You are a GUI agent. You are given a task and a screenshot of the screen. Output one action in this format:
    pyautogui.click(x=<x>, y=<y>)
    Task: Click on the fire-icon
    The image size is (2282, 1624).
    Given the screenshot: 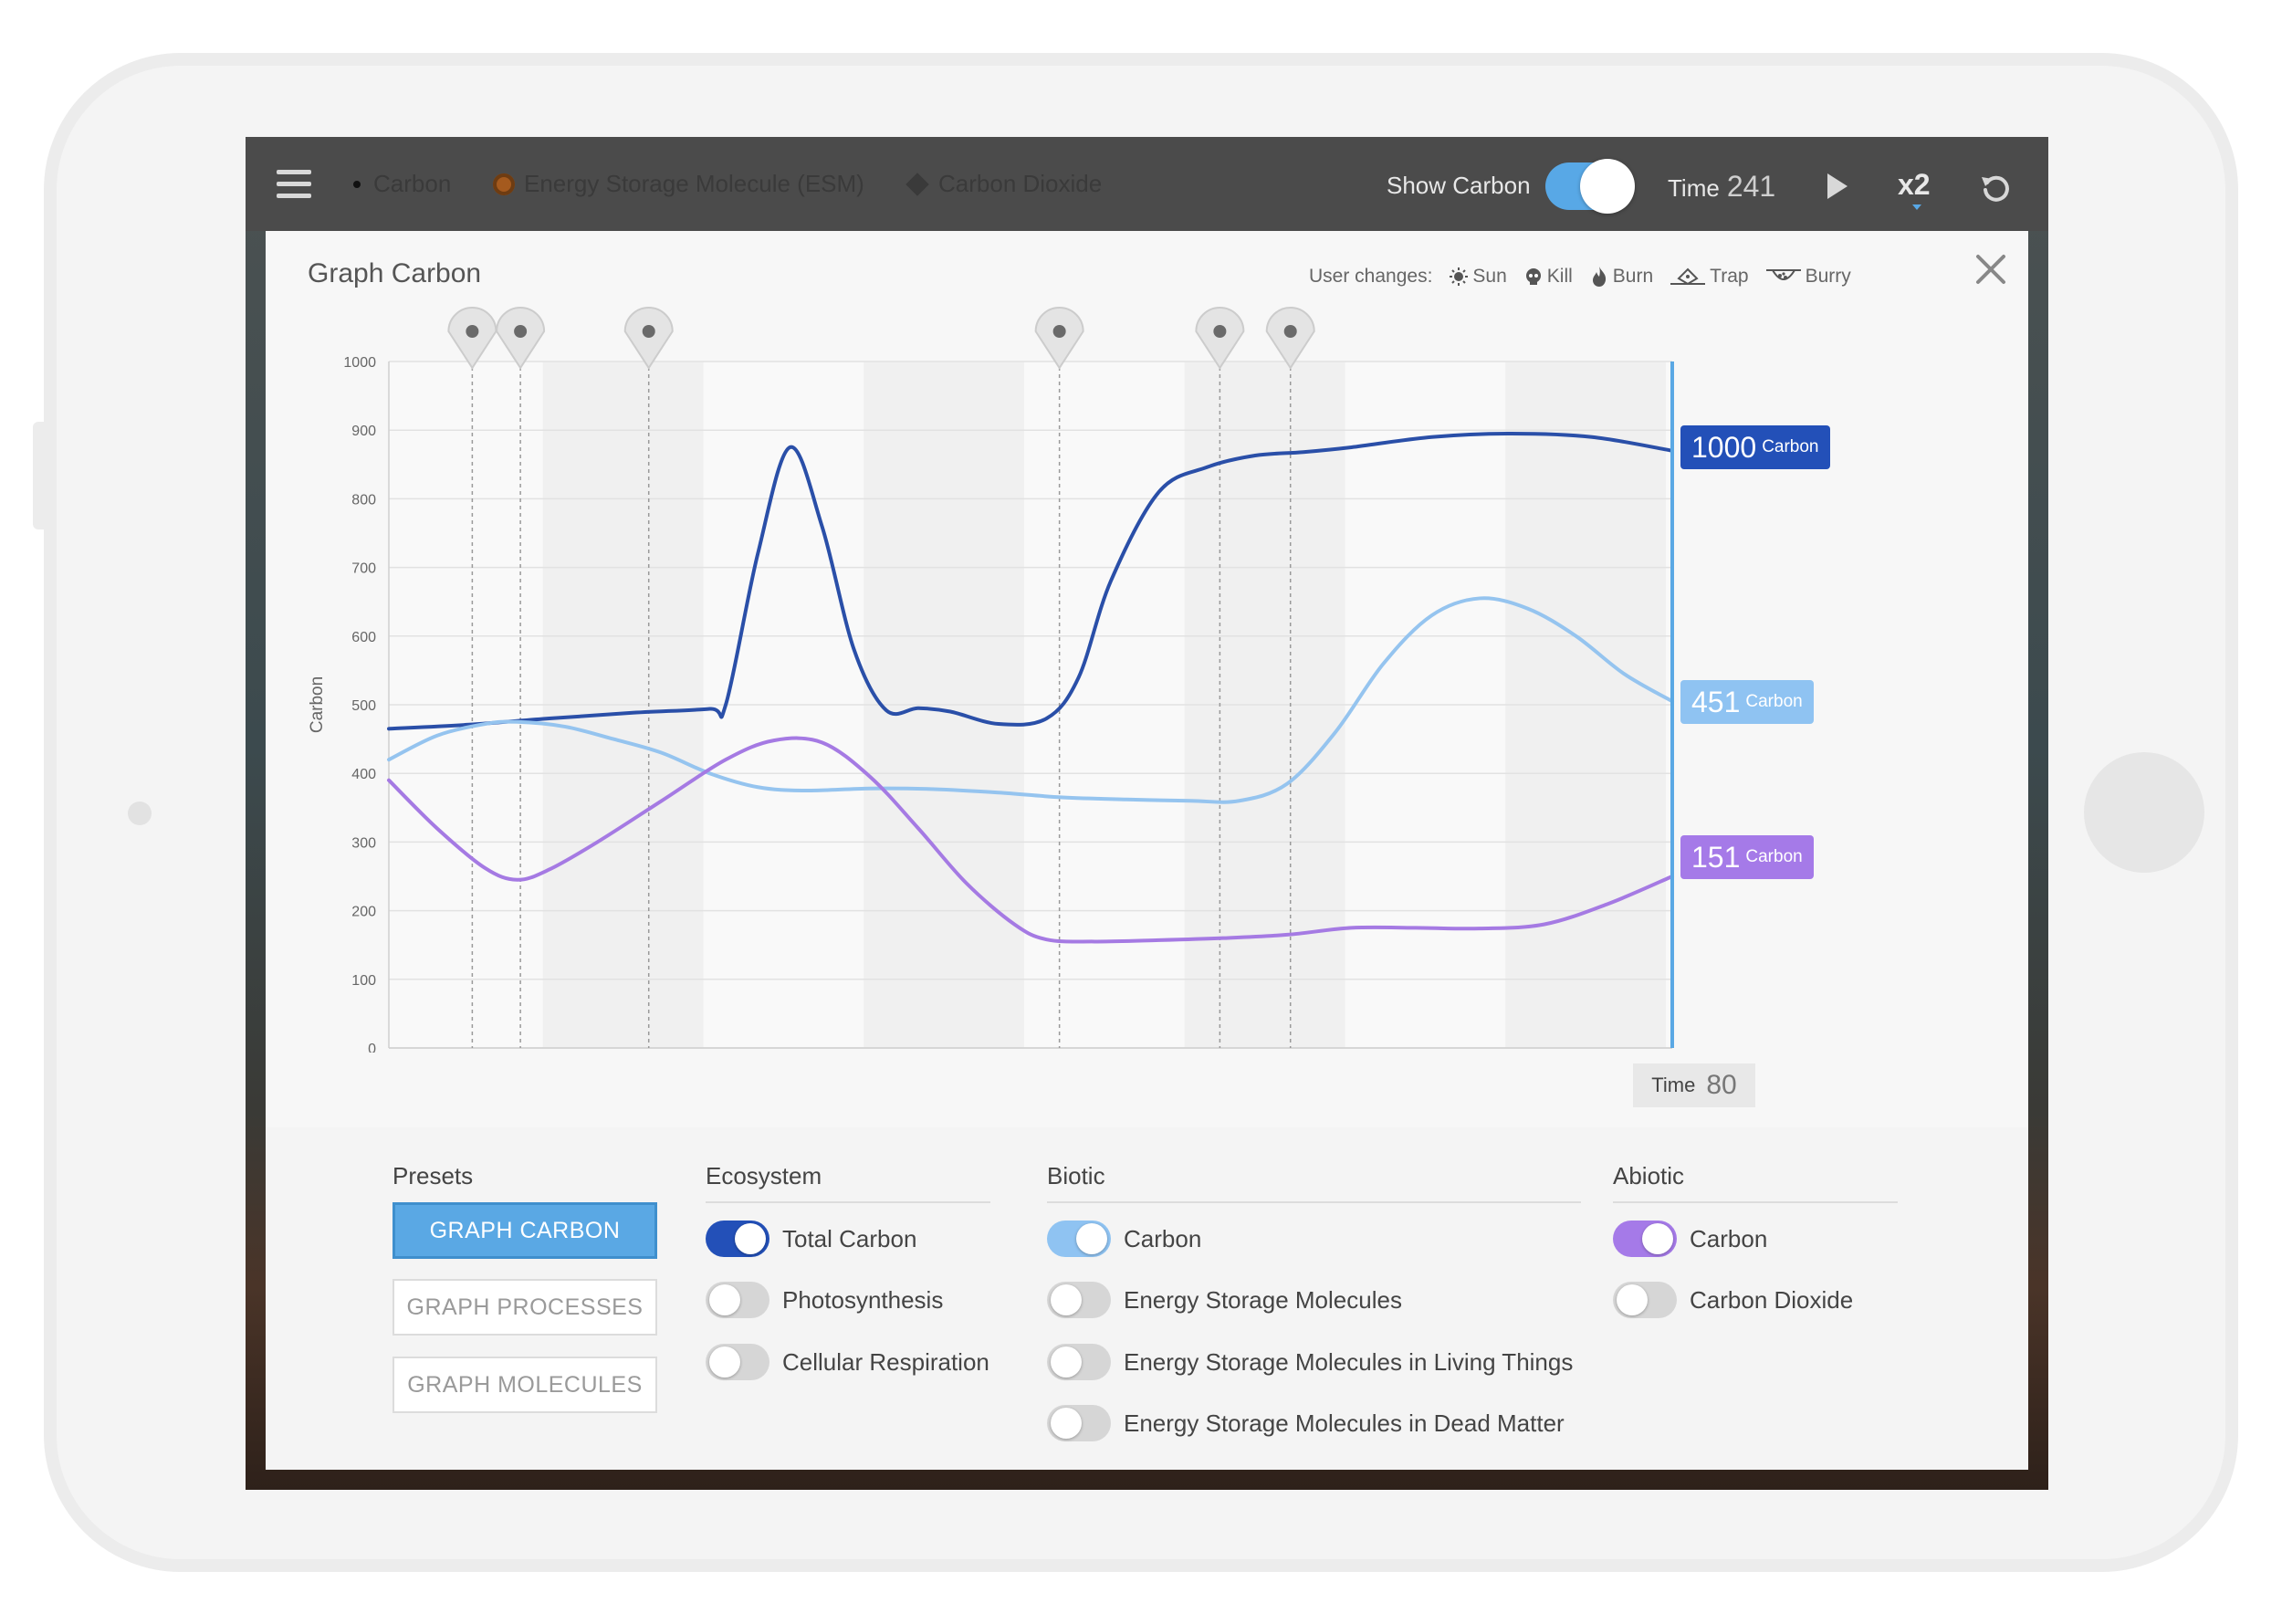 What is the action you would take?
    pyautogui.click(x=1599, y=277)
    